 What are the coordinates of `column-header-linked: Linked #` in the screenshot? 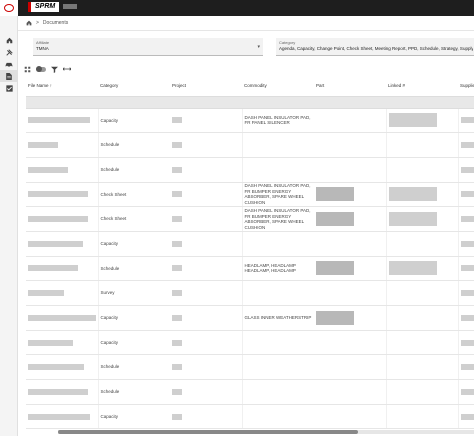 It's located at (422, 86).